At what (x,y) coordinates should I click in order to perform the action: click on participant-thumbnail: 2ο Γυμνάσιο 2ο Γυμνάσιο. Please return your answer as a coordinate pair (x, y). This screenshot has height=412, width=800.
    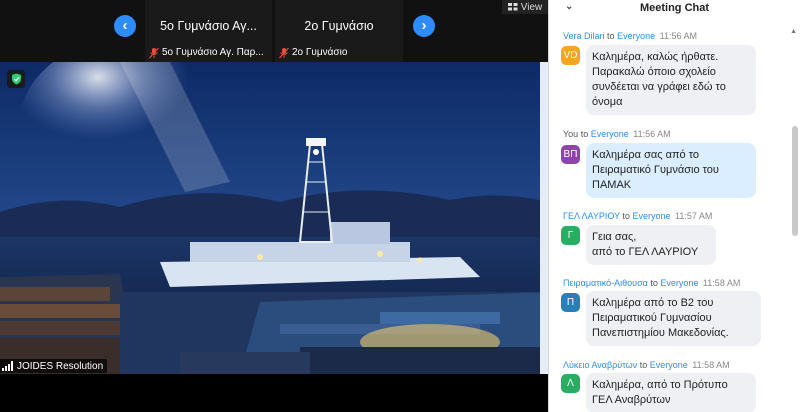
    Looking at the image, I should click on (339, 31).